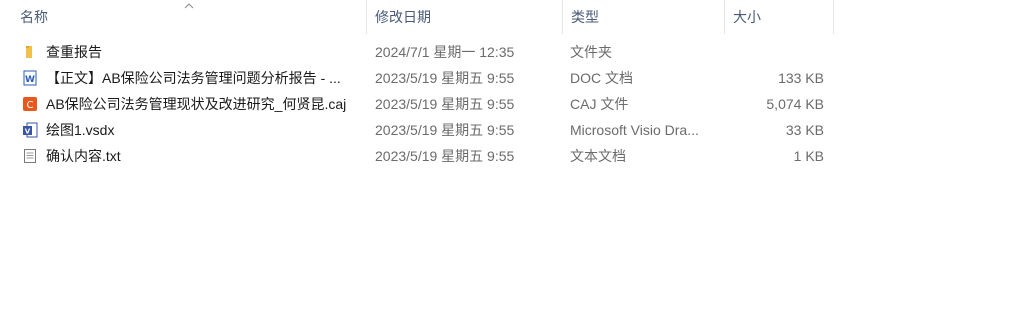  I want to click on file-name: 确认内容.txt, so click(83, 156).